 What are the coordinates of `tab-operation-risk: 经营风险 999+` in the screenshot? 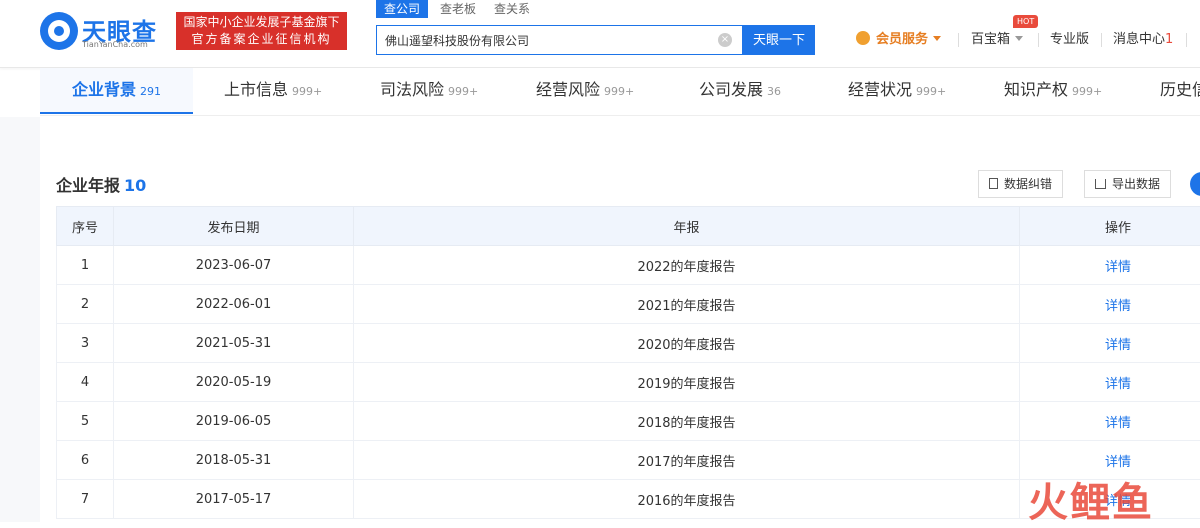 It's located at (585, 91).